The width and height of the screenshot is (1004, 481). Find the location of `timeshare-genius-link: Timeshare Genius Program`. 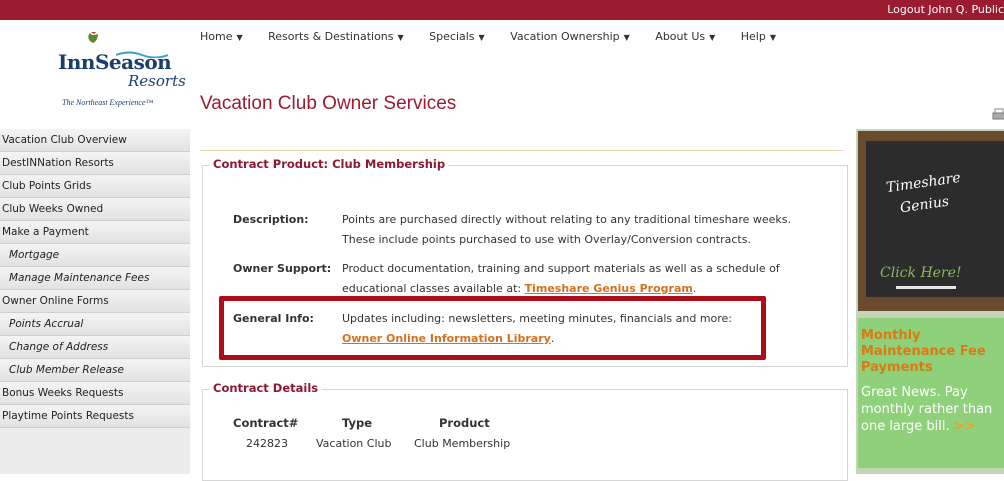

timeshare-genius-link: Timeshare Genius Program is located at coordinates (609, 288).